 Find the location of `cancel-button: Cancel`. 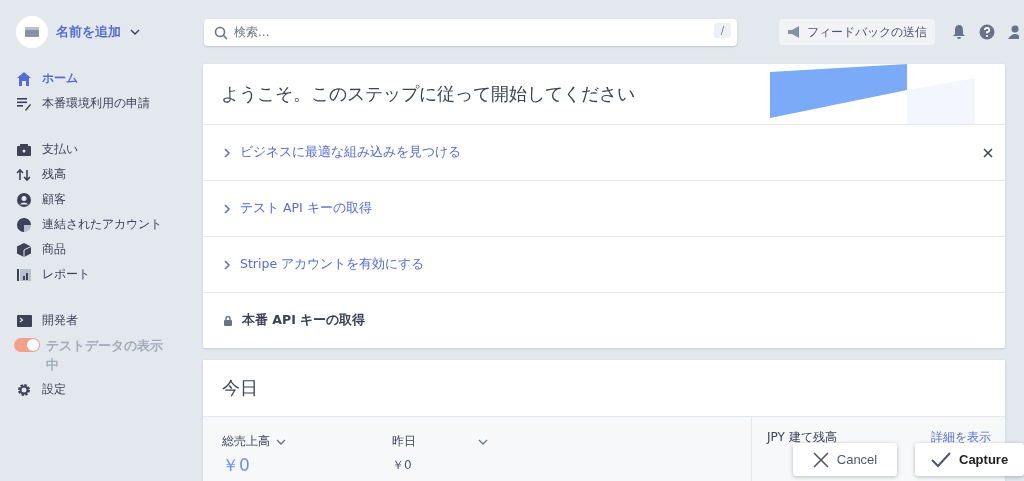

cancel-button: Cancel is located at coordinates (845, 459).